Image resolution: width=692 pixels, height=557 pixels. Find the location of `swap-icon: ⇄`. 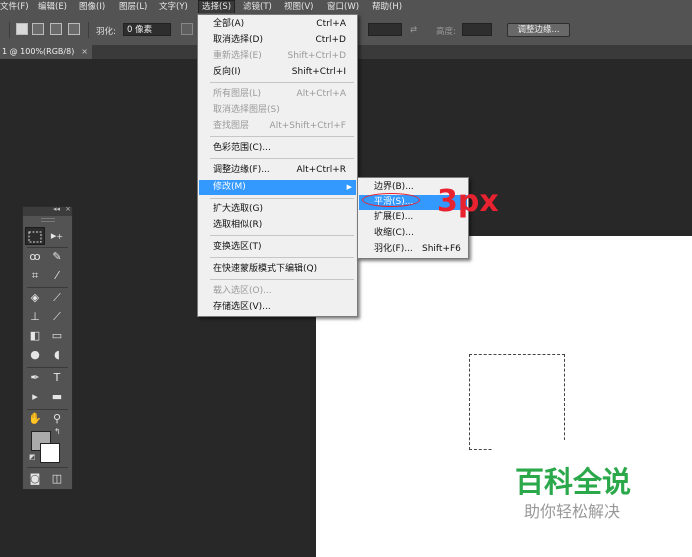

swap-icon: ⇄ is located at coordinates (413, 30).